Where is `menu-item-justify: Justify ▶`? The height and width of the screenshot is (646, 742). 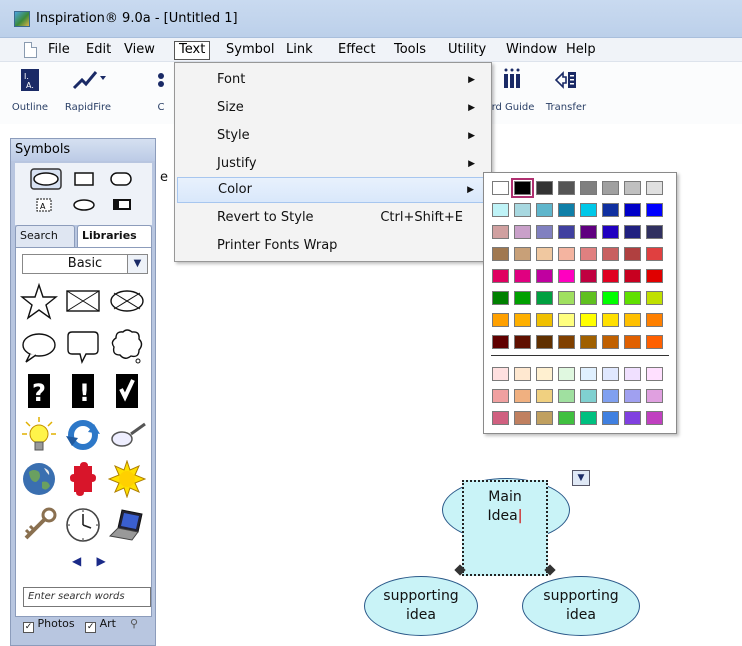
menu-item-justify: Justify ▶ is located at coordinates (333, 164).